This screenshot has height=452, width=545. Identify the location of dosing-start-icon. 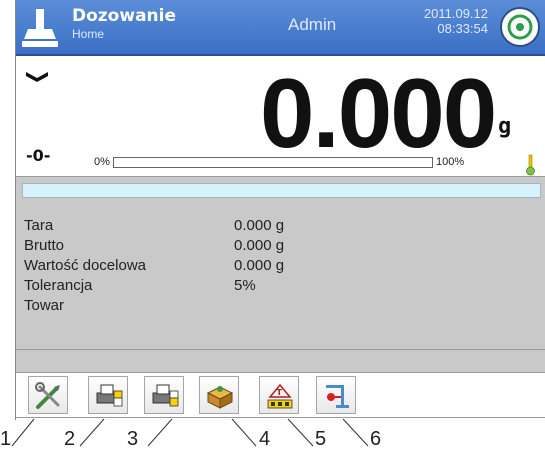
(337, 396).